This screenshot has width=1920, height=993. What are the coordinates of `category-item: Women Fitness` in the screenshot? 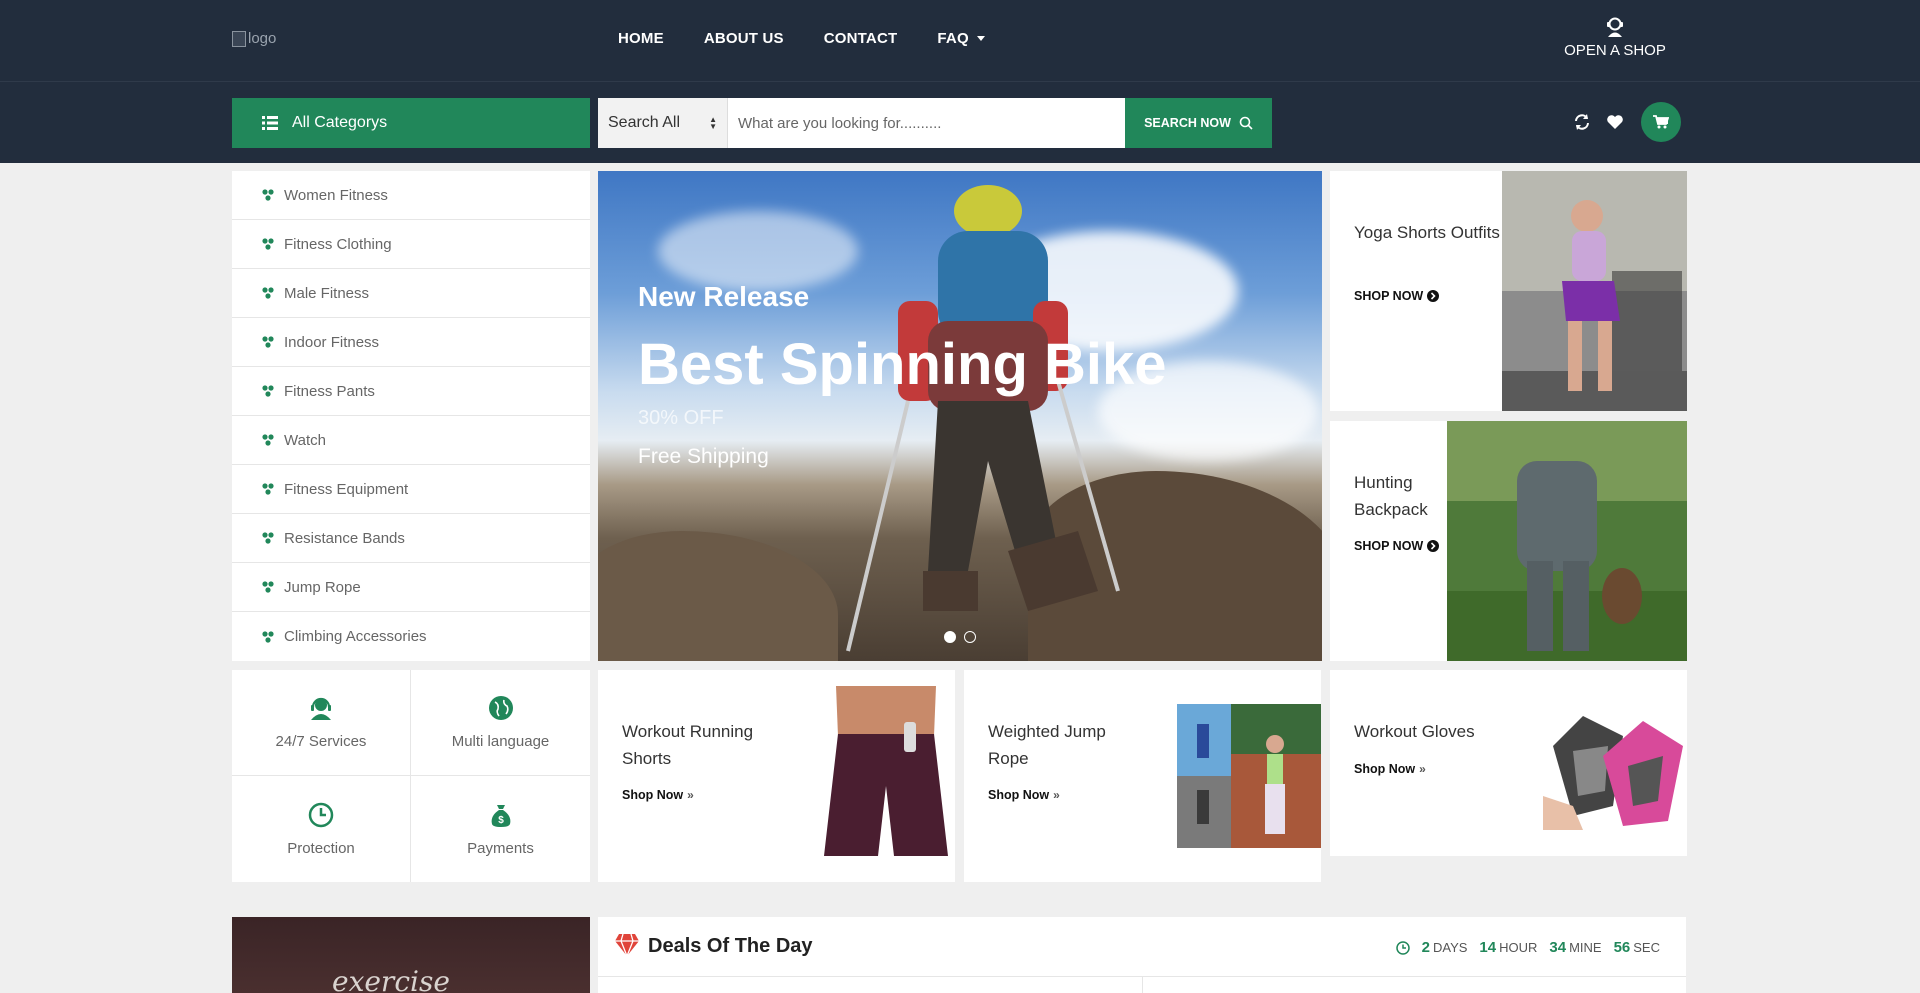 It's located at (411, 195).